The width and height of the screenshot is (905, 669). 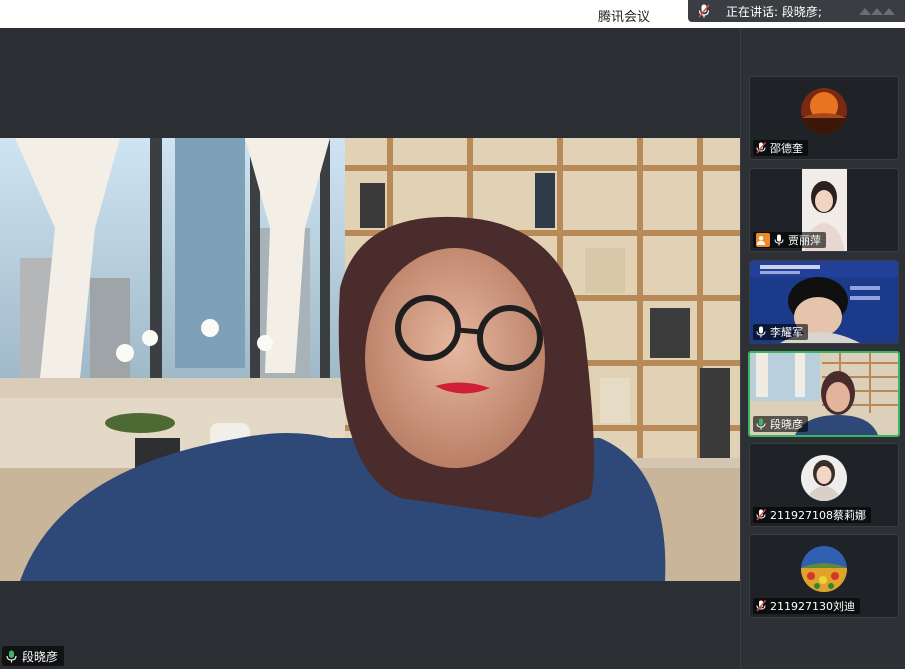 I want to click on participant-tile: 邵德奎, so click(x=824, y=118).